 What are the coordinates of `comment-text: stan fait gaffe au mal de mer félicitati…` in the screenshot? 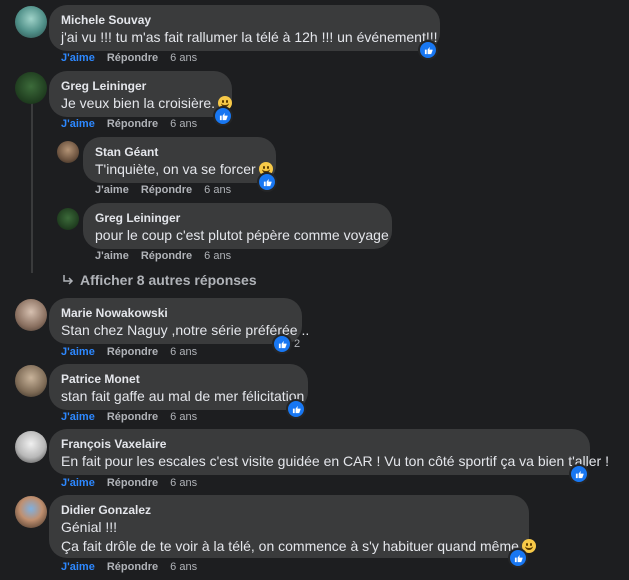 It's located at (183, 396).